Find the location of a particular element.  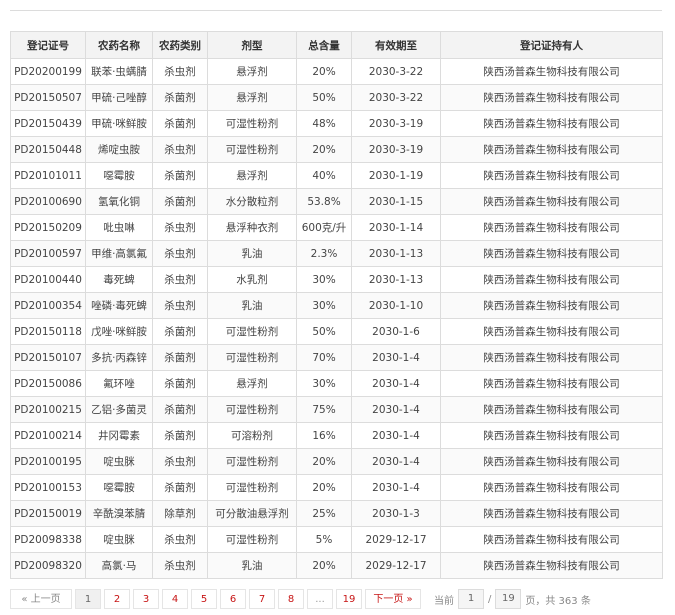

cell-expiry-date: 2030-1-13 is located at coordinates (396, 253).